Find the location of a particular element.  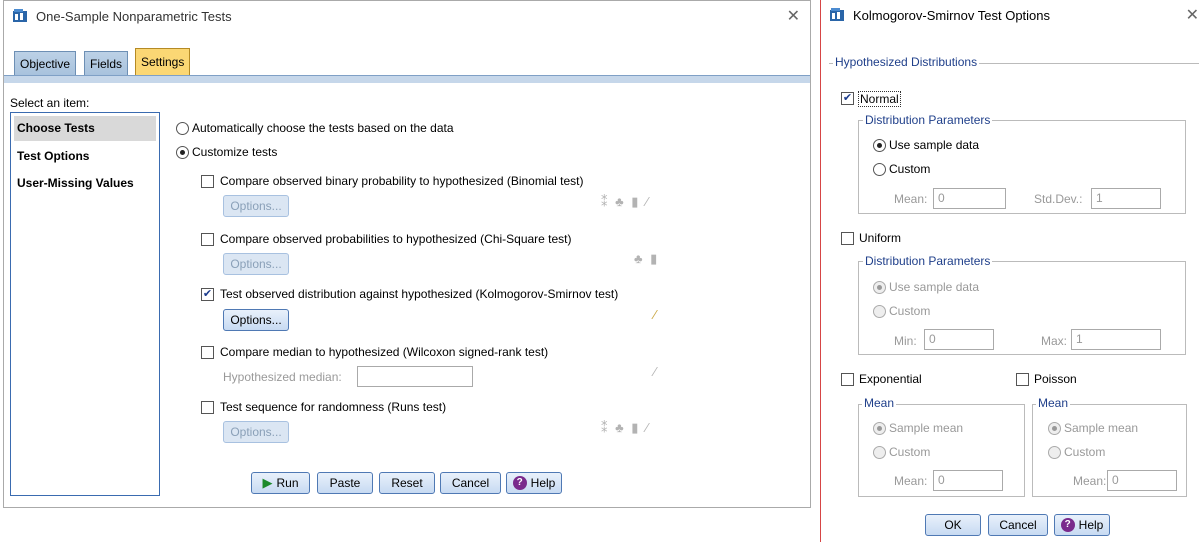

exp-custom-label: Custom is located at coordinates (910, 452).